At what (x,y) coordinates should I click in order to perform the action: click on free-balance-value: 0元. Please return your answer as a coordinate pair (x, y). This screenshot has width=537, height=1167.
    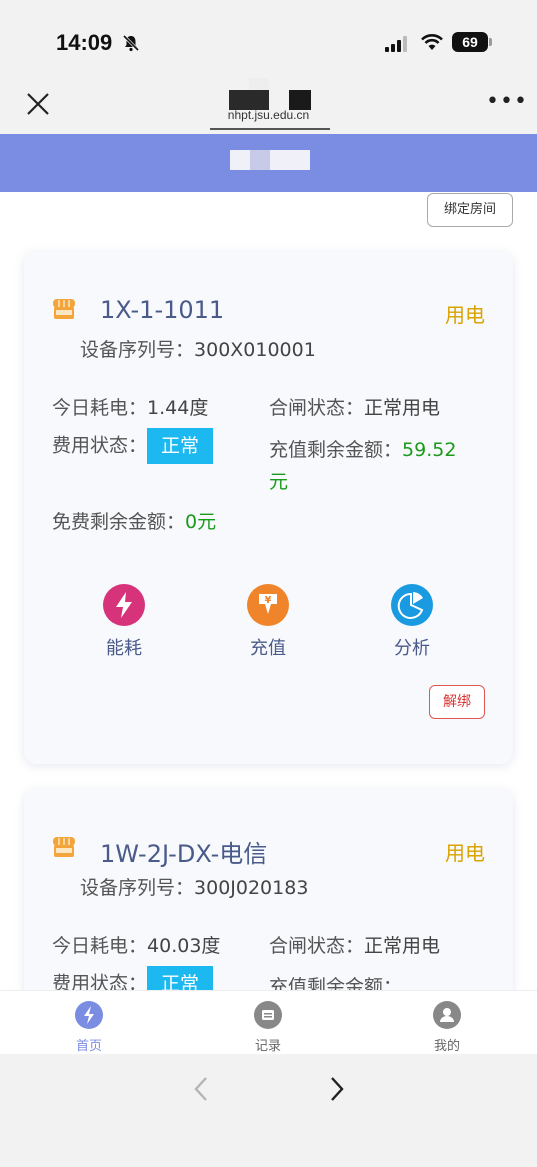
    Looking at the image, I should click on (201, 522).